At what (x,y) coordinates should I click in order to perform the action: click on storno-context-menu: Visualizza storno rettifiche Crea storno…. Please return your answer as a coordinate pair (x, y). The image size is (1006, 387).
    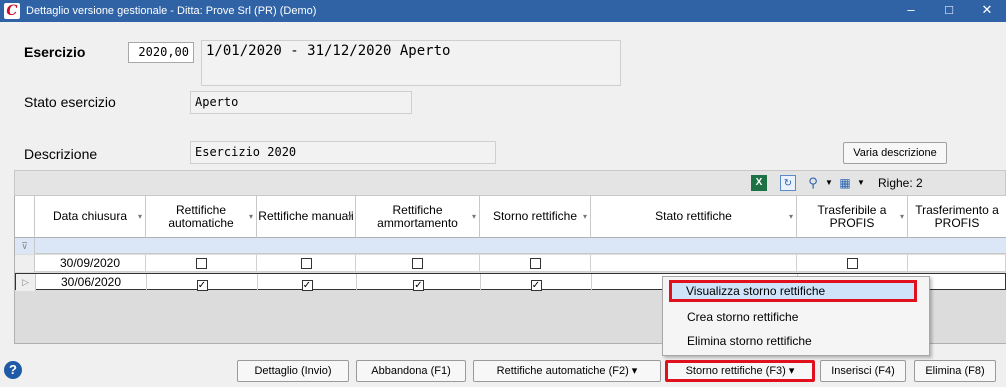
    Looking at the image, I should click on (796, 316).